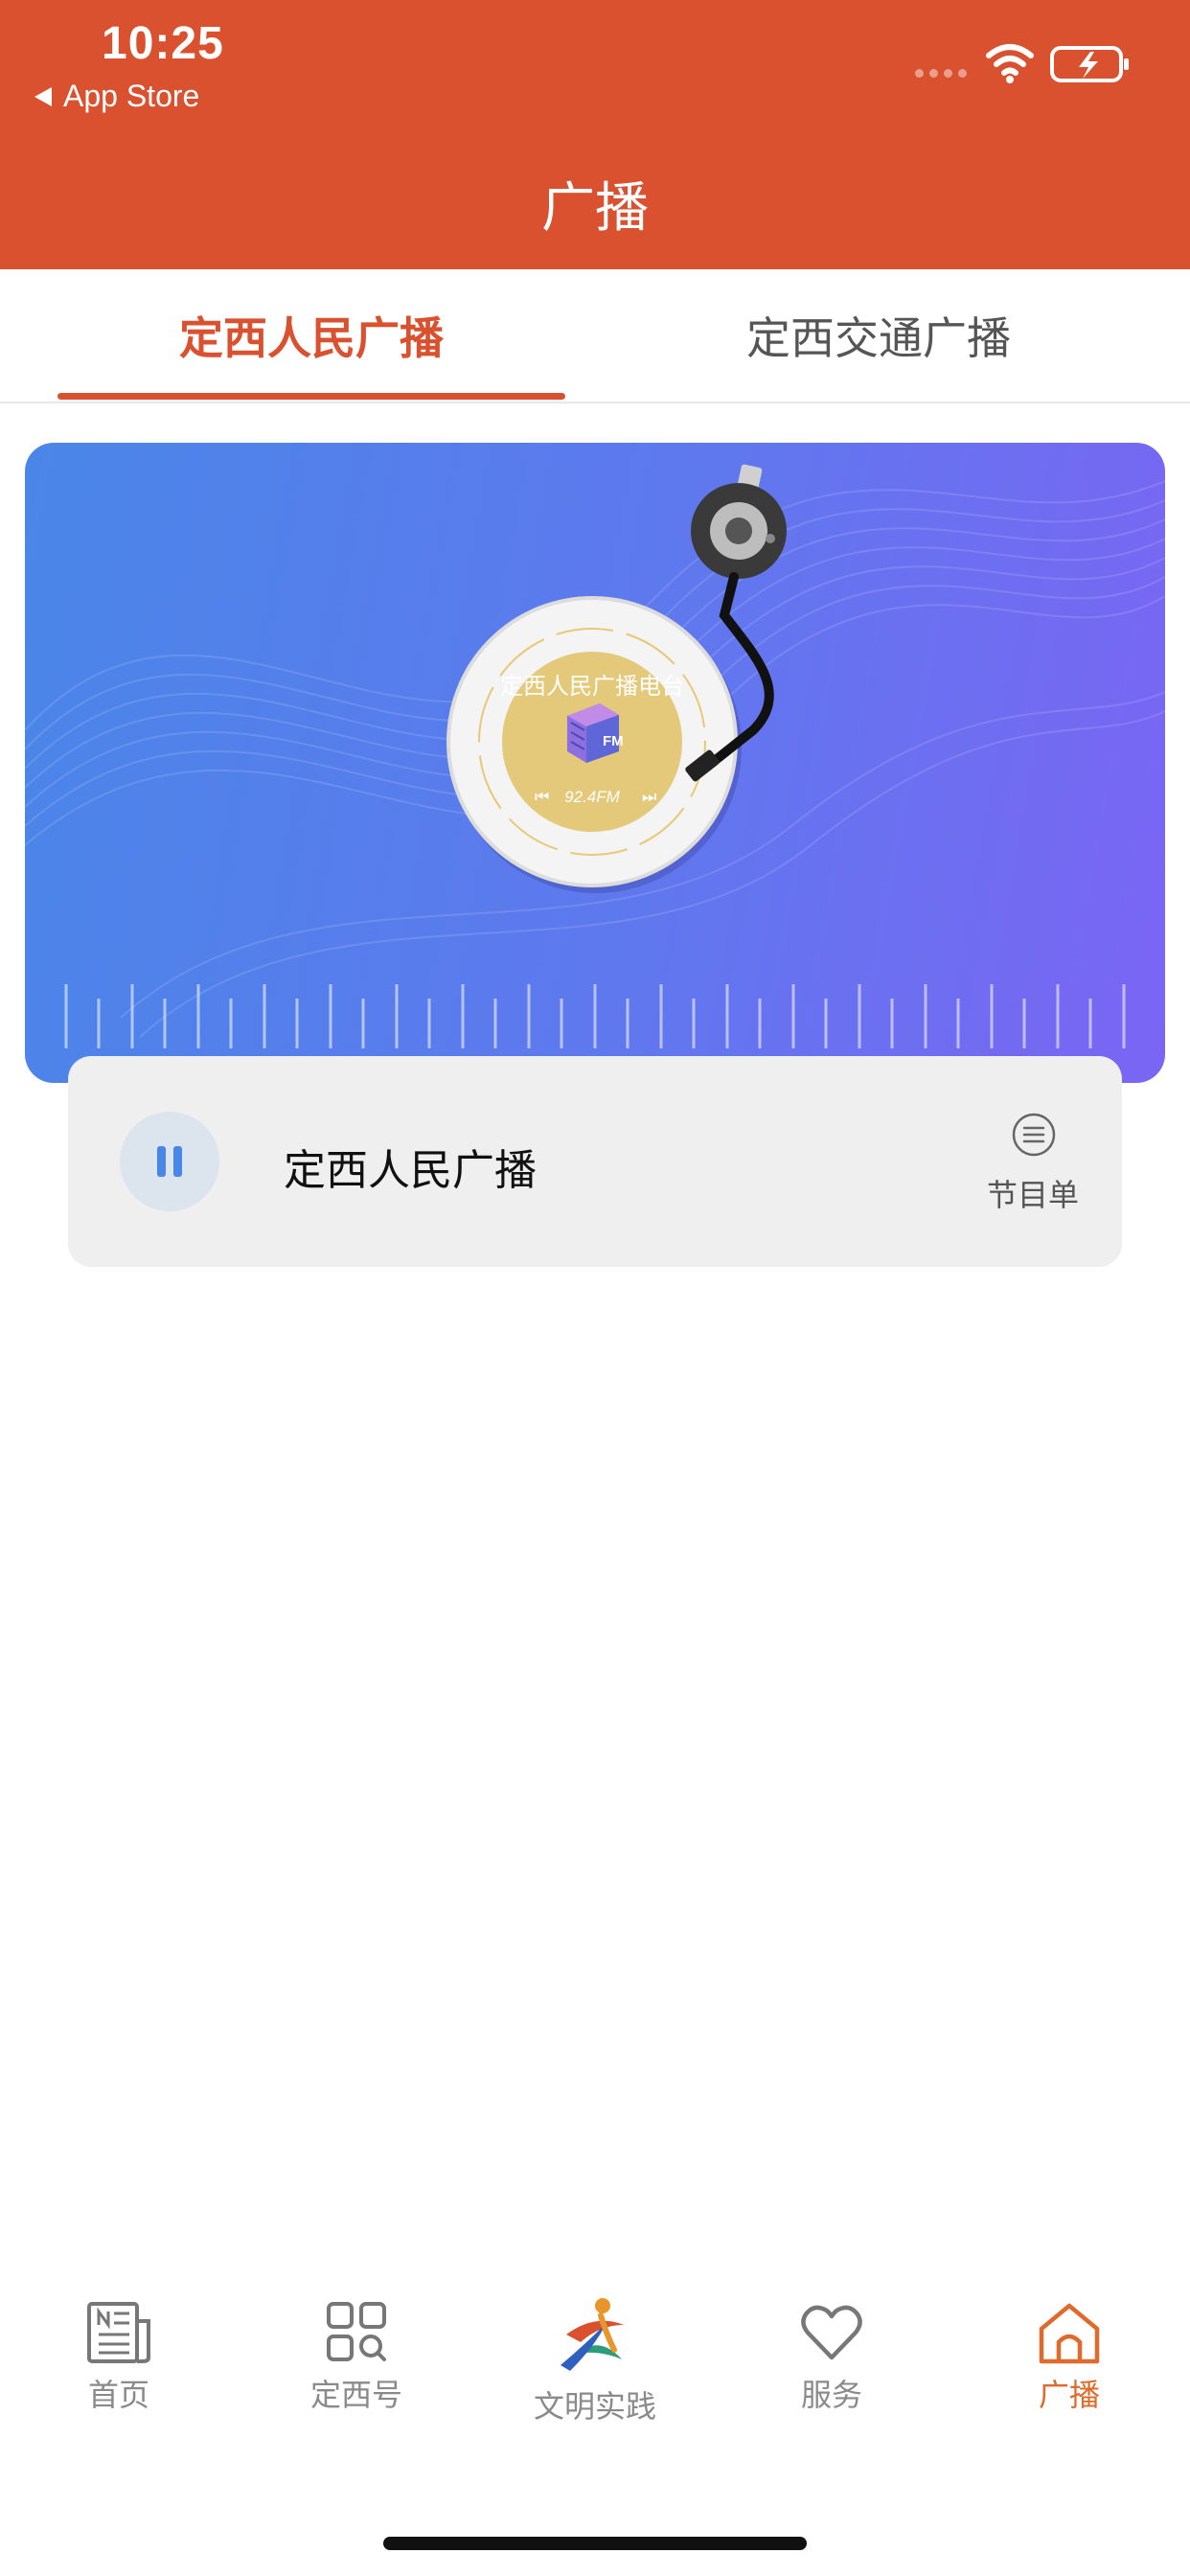 The width and height of the screenshot is (1190, 2576). I want to click on back-arrow-icon, so click(43, 96).